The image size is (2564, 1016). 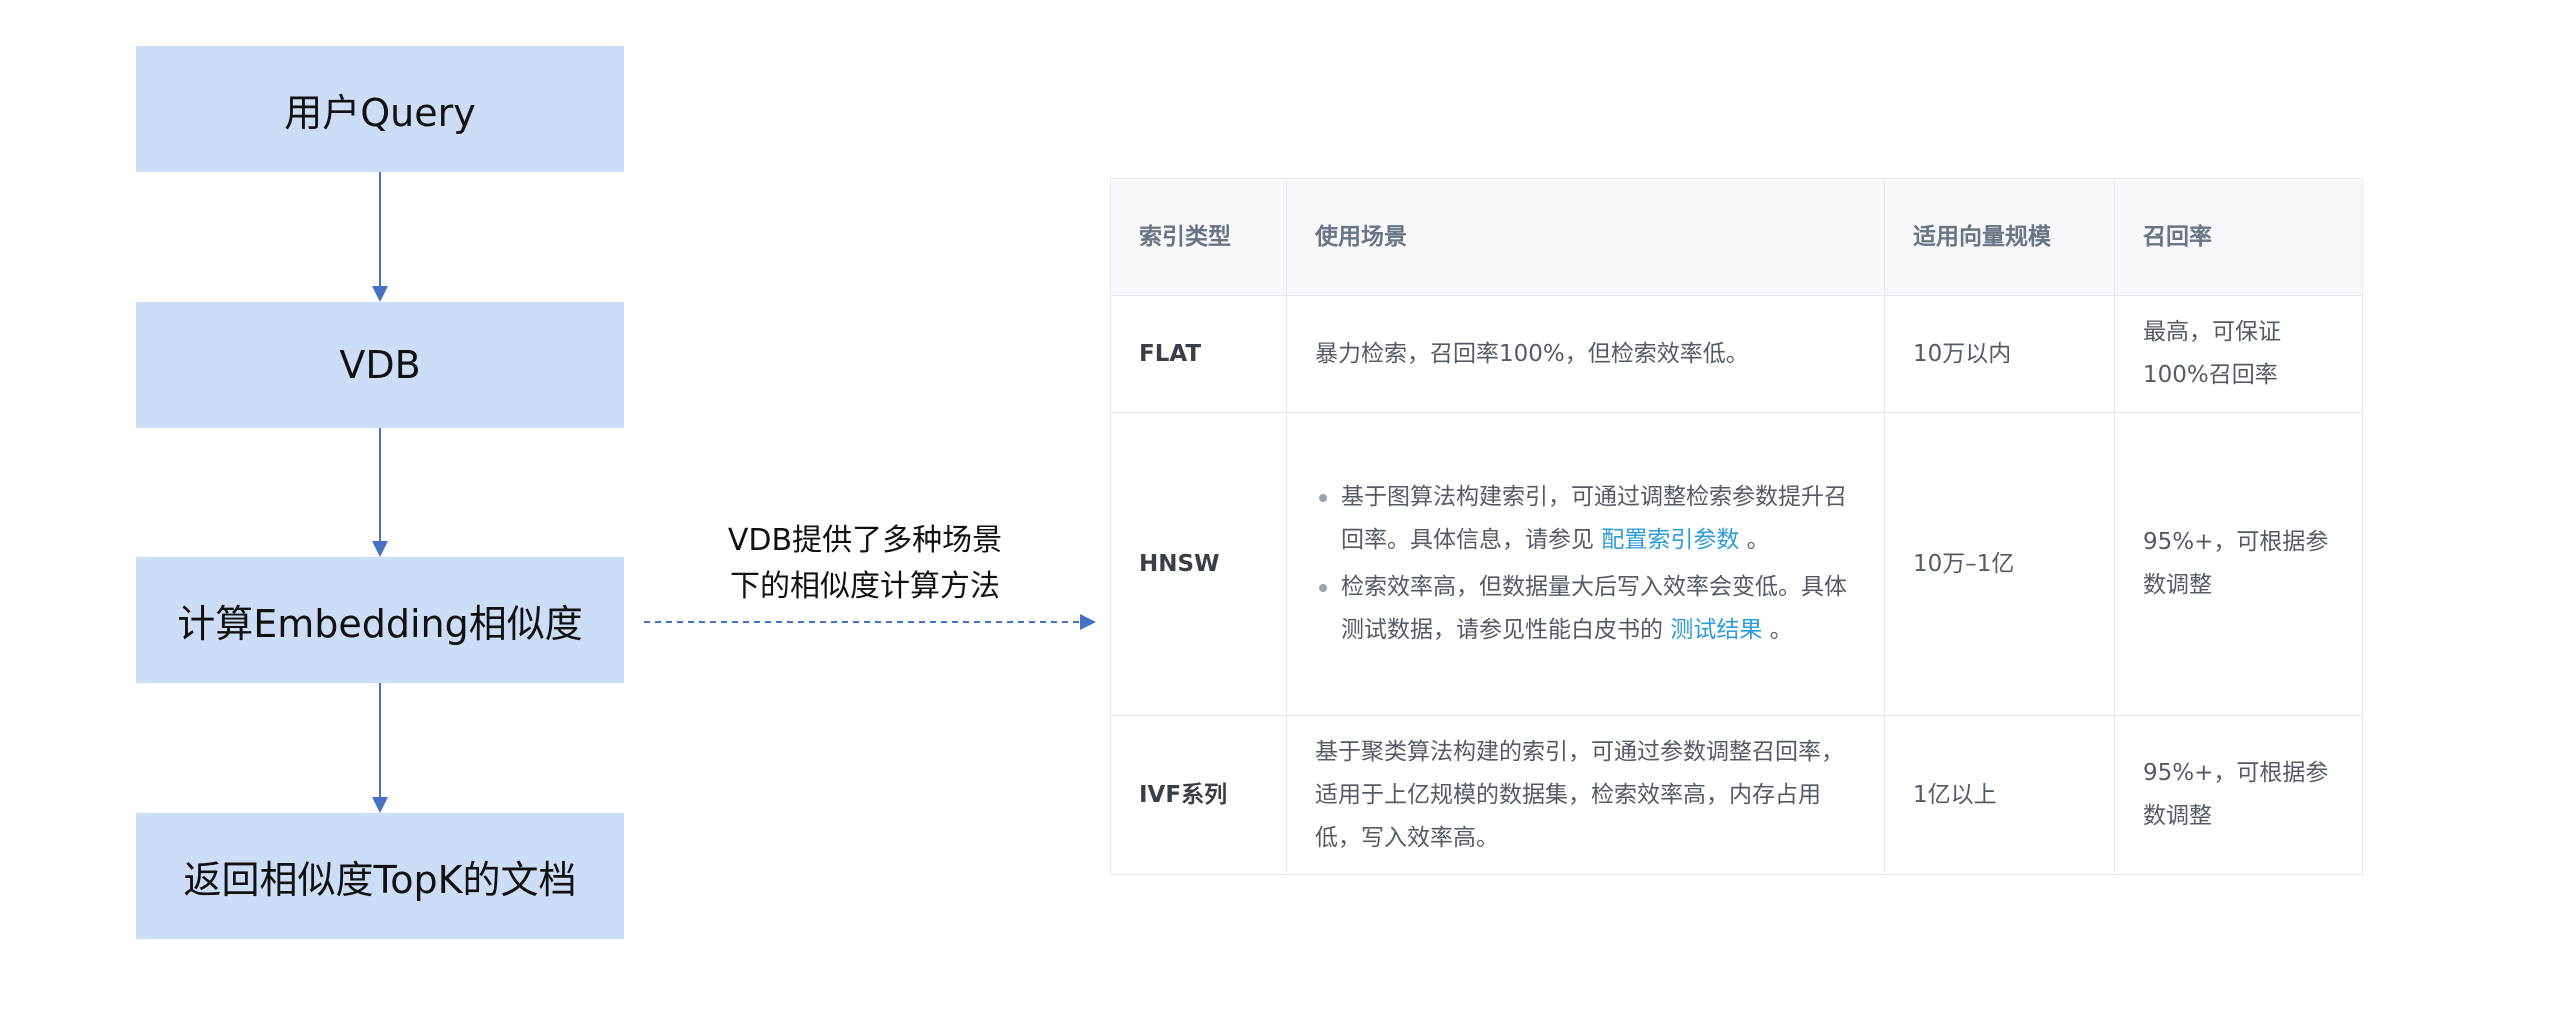 What do you see at coordinates (1594, 518) in the screenshot?
I see `bullet-text: 基于图算法构建索引，可通过调整检索参数提升召回率。具体信息，请参见` at bounding box center [1594, 518].